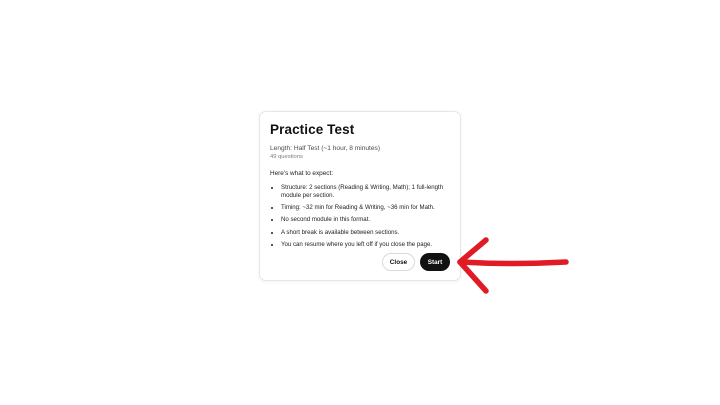 Image resolution: width=720 pixels, height=405 pixels. Describe the element at coordinates (312, 129) in the screenshot. I see `dialog-title: Practice Test` at that location.